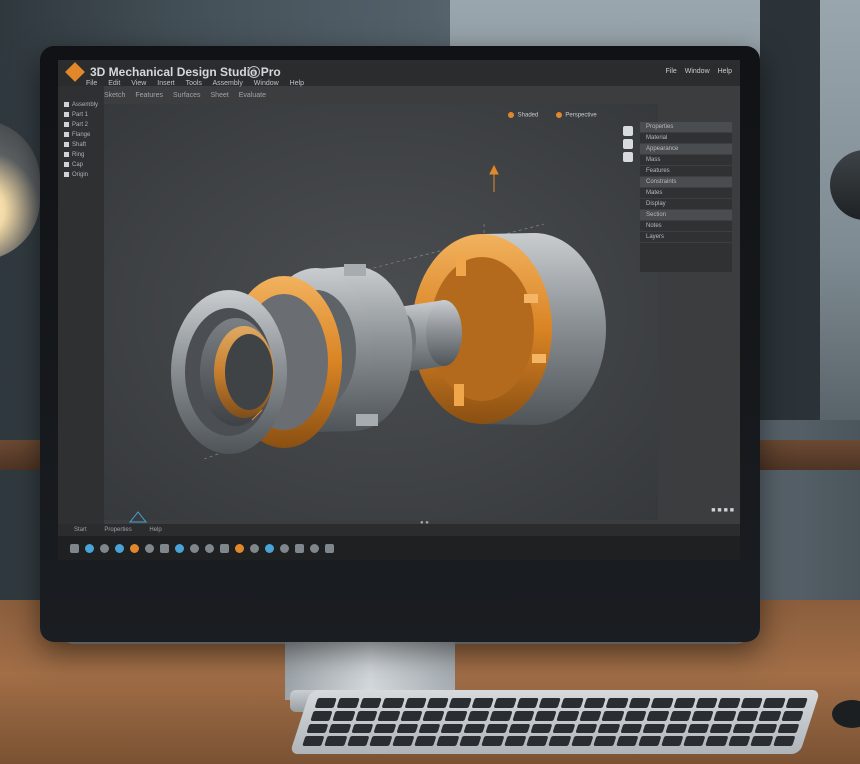 Image resolution: width=860 pixels, height=764 pixels. Describe the element at coordinates (722, 510) in the screenshot. I see `viewport-controls: ■ ■ ■ ■` at that location.